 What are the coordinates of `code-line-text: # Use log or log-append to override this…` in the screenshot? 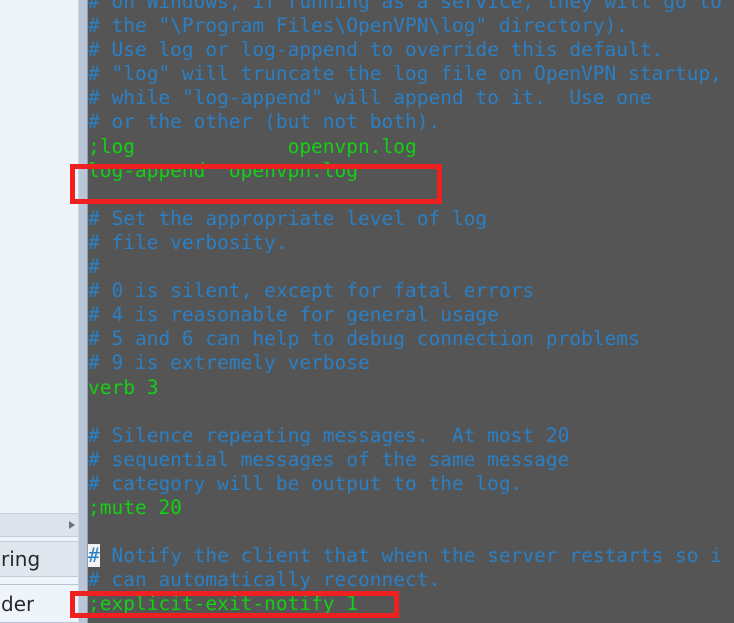 It's located at (376, 50).